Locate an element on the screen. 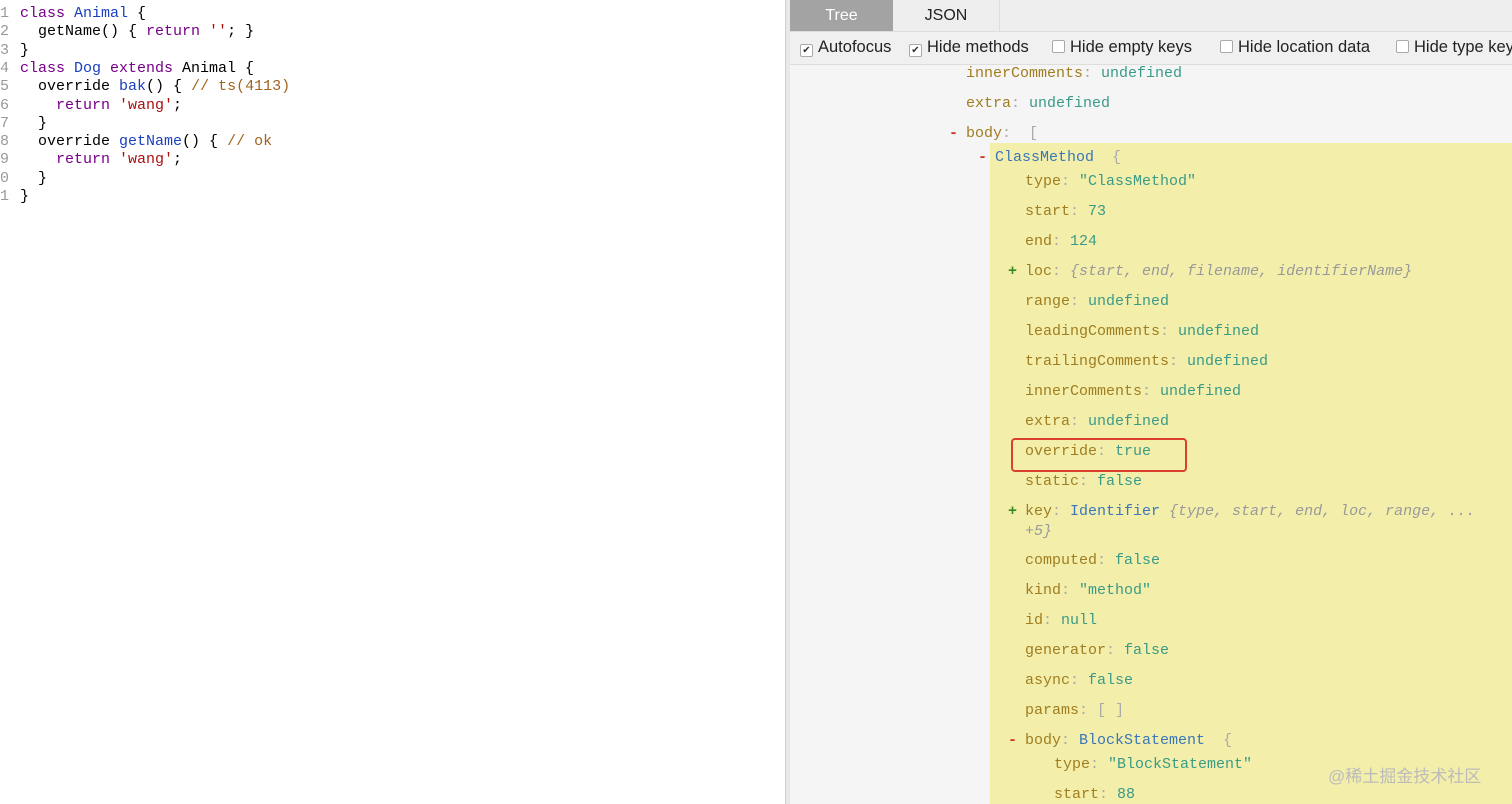 The height and width of the screenshot is (804, 1512). code-token: ; } is located at coordinates (241, 32).